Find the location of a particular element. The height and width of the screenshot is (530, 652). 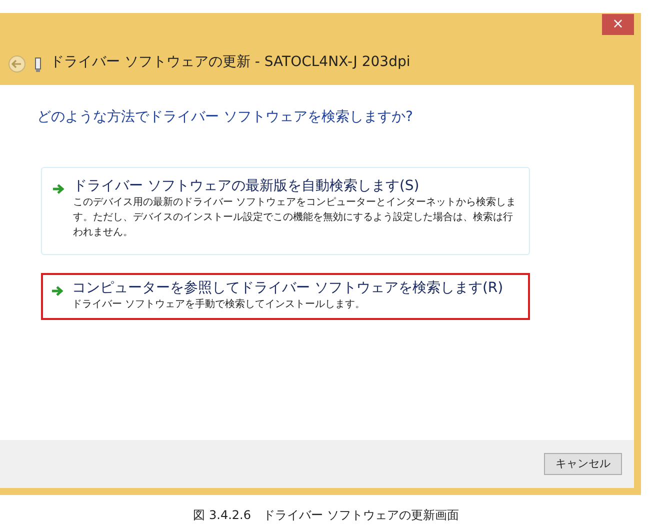

option-title: コンピューターを参照してドライバー ソフトウェアを検索します(R) is located at coordinates (288, 288).